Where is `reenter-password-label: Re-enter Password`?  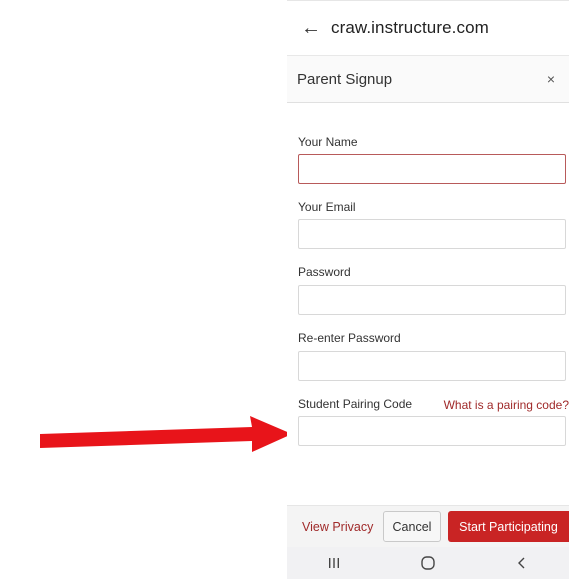
reenter-password-label: Re-enter Password is located at coordinates (349, 338).